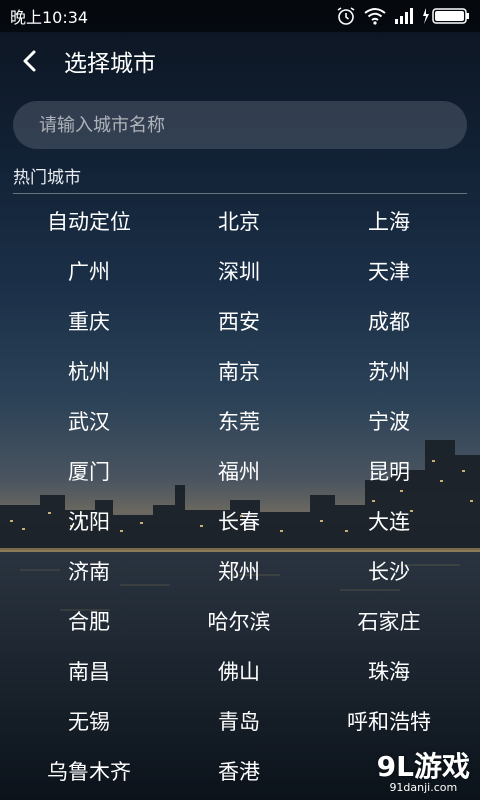 This screenshot has width=480, height=800. Describe the element at coordinates (389, 271) in the screenshot. I see `city-item: 天津` at that location.